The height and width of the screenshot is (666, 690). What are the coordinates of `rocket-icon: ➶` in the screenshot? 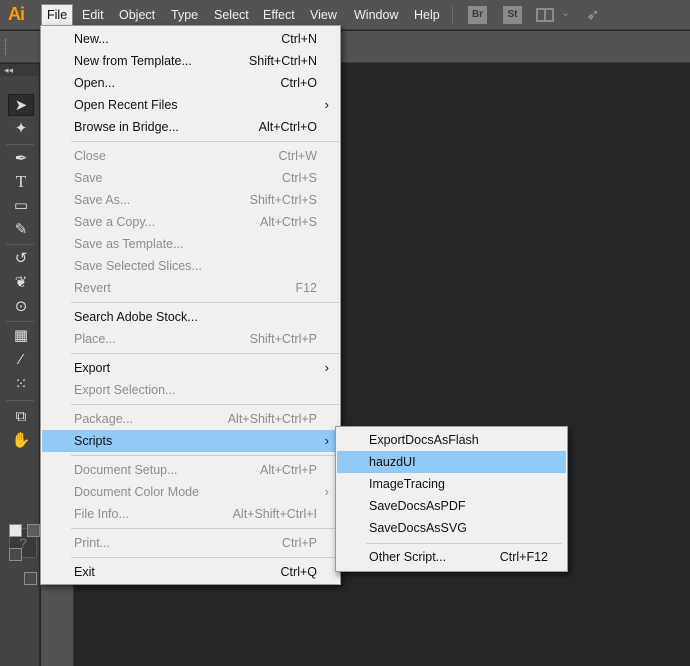 It's located at (592, 15).